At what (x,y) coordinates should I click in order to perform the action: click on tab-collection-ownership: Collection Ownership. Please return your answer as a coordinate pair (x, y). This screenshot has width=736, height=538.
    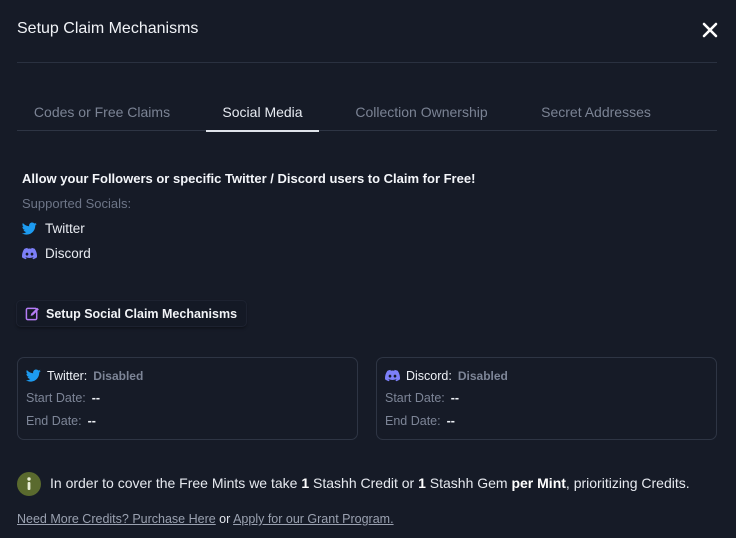
    Looking at the image, I should click on (421, 112).